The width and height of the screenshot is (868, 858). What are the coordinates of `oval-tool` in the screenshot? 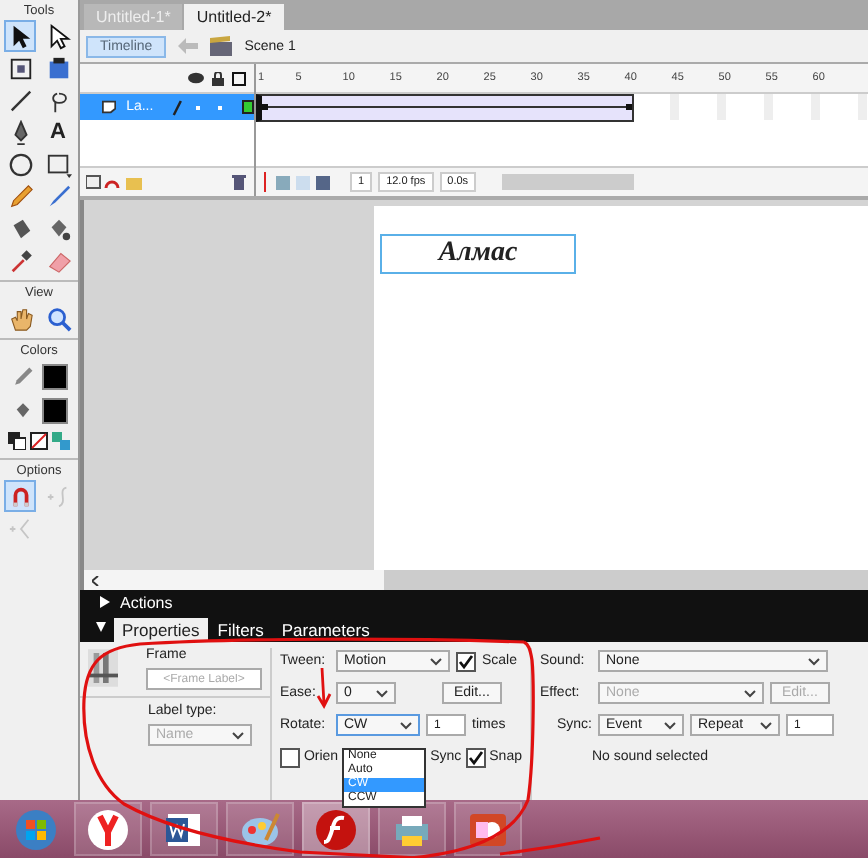 It's located at (20, 164).